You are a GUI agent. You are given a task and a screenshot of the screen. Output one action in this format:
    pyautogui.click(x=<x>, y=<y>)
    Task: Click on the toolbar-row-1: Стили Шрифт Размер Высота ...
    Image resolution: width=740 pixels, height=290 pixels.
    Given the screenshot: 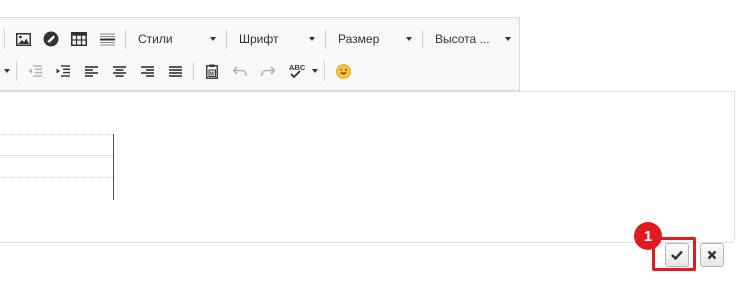 What is the action you would take?
    pyautogui.click(x=258, y=39)
    